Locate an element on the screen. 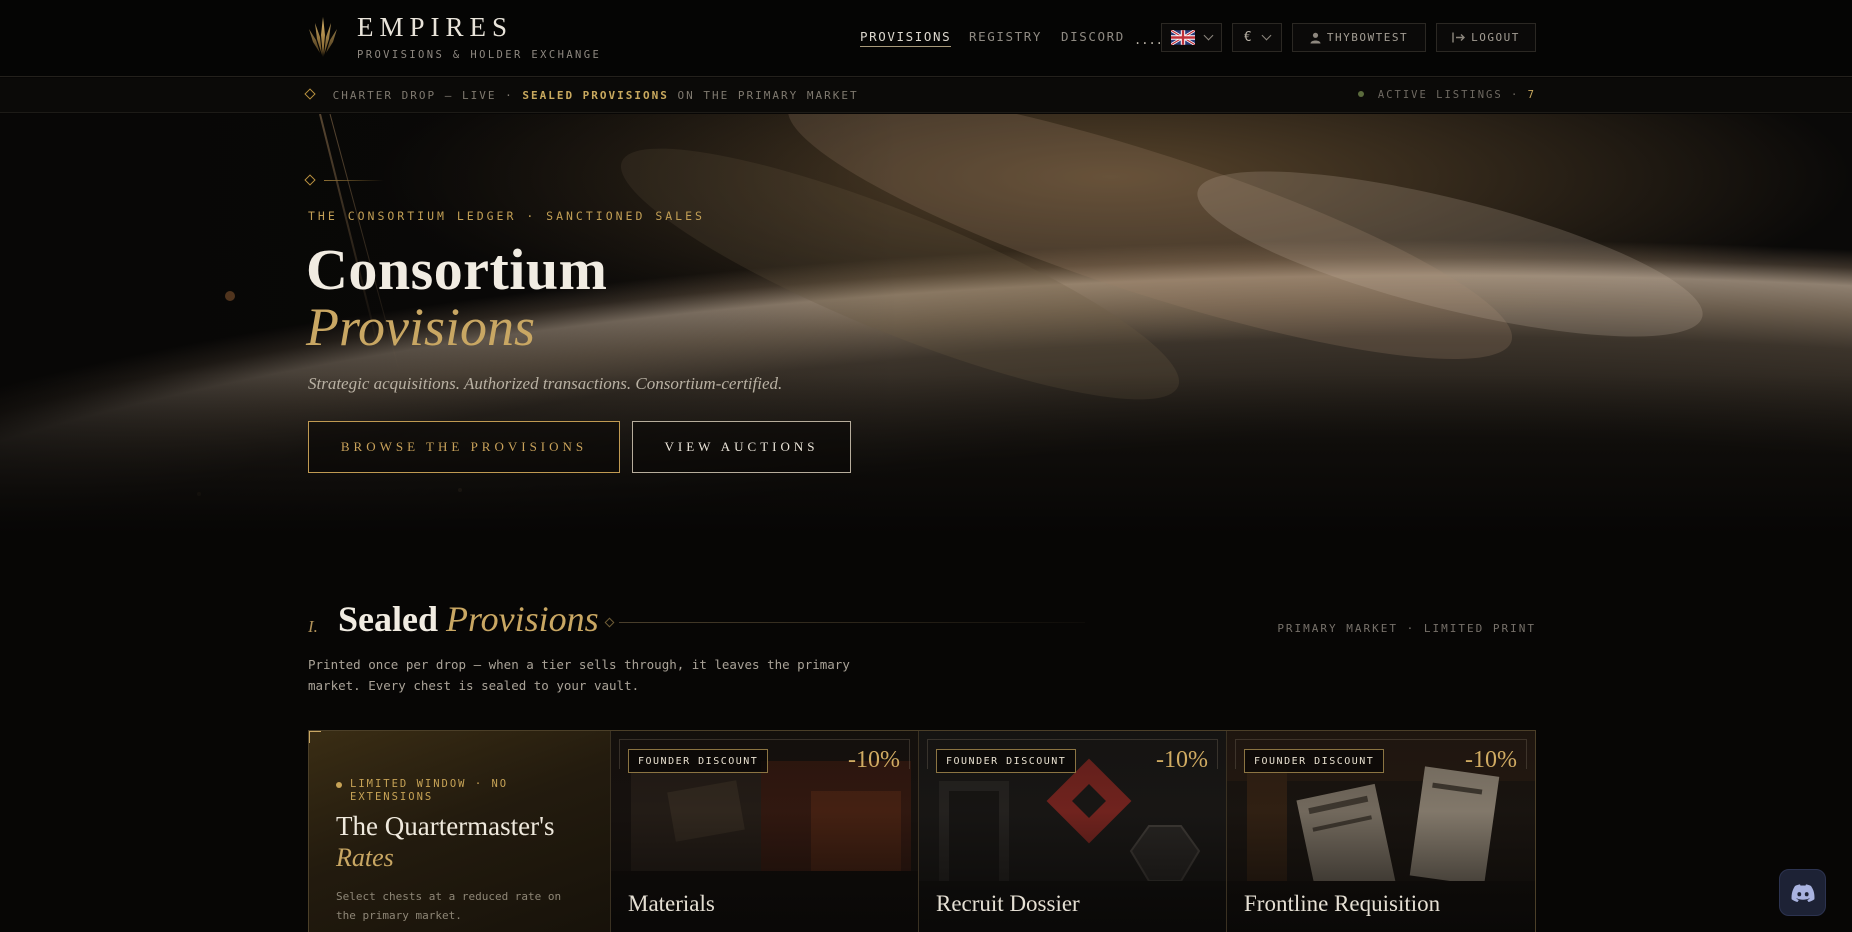 Image resolution: width=1852 pixels, height=932 pixels. card-title: Recruit Dossier is located at coordinates (1008, 903).